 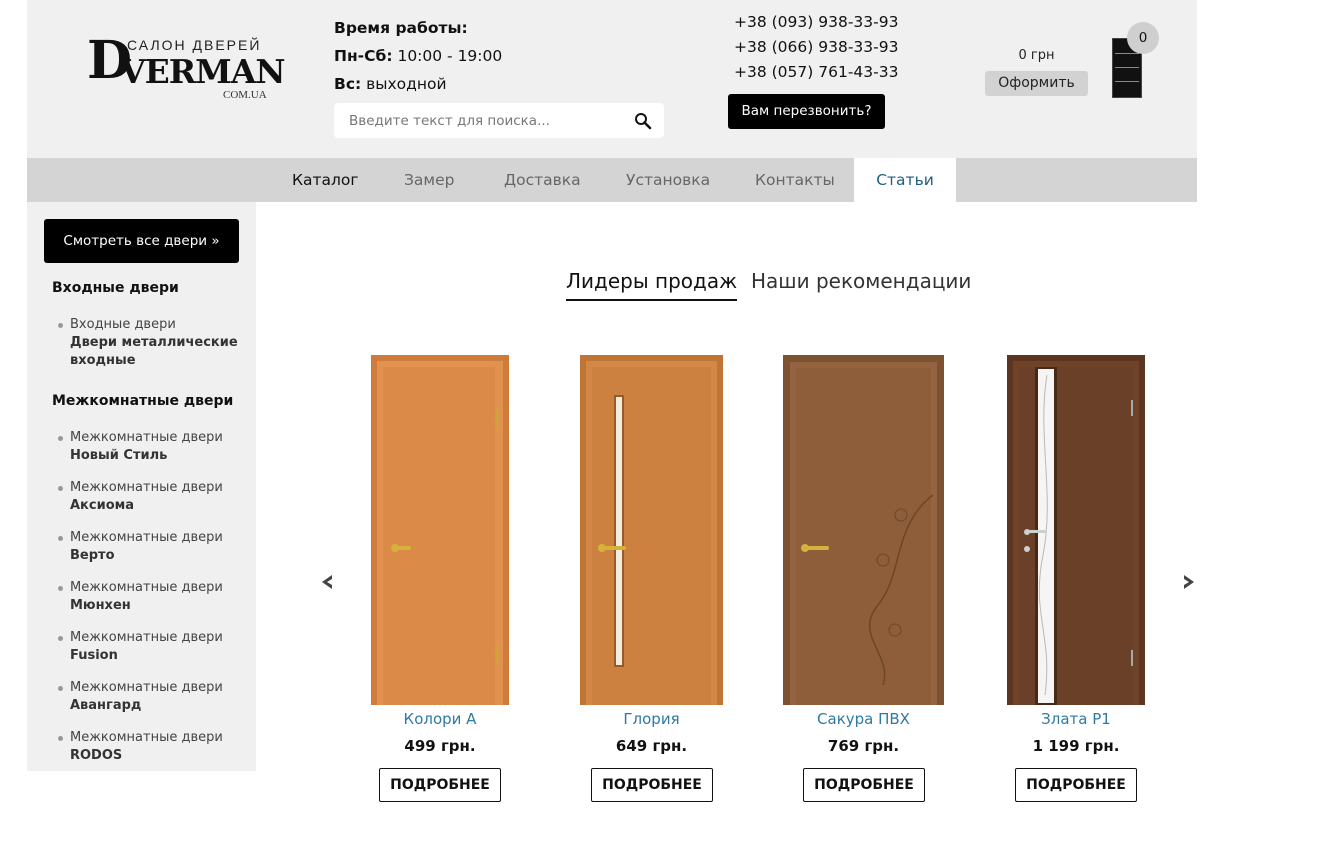 I want to click on cart-count-badge: 0, so click(x=1143, y=38).